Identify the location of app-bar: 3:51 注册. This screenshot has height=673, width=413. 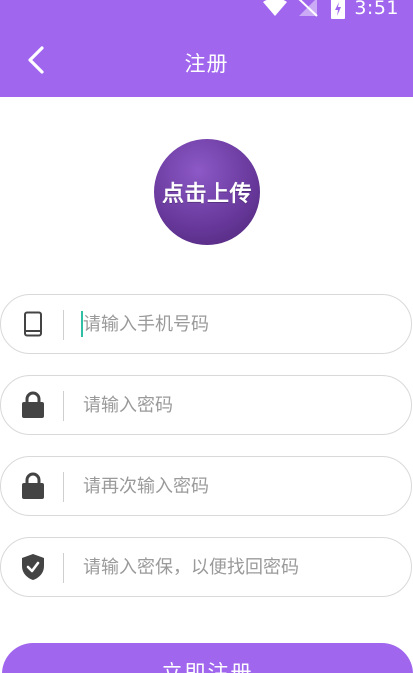
(206, 48).